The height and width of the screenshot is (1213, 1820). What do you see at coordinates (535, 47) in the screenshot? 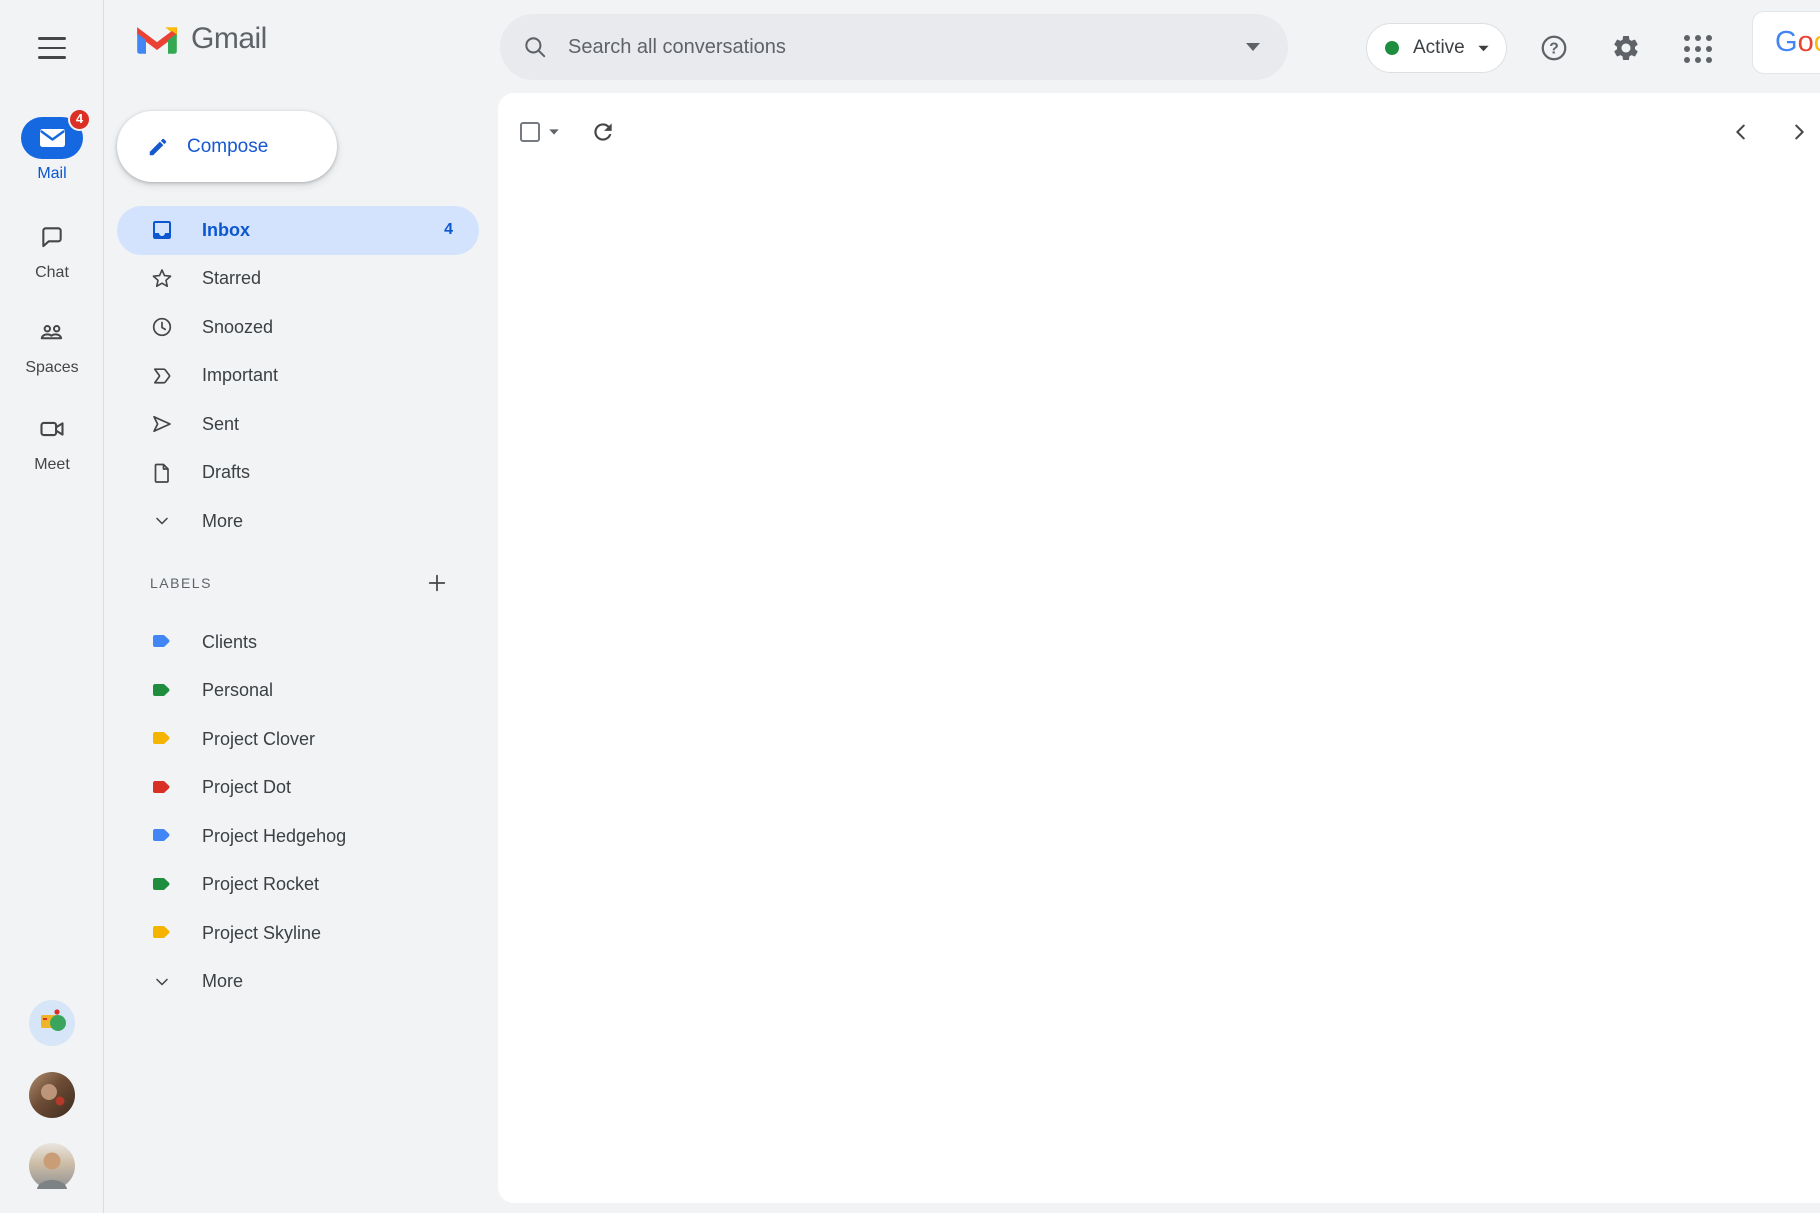
I see `search-icon` at bounding box center [535, 47].